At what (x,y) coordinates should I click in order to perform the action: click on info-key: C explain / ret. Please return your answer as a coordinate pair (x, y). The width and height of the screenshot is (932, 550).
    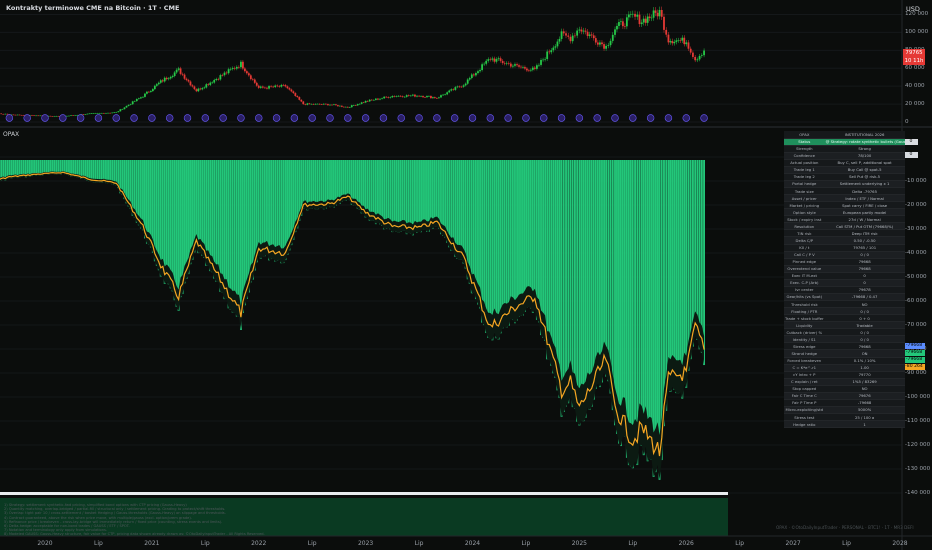
    Looking at the image, I should click on (804, 382).